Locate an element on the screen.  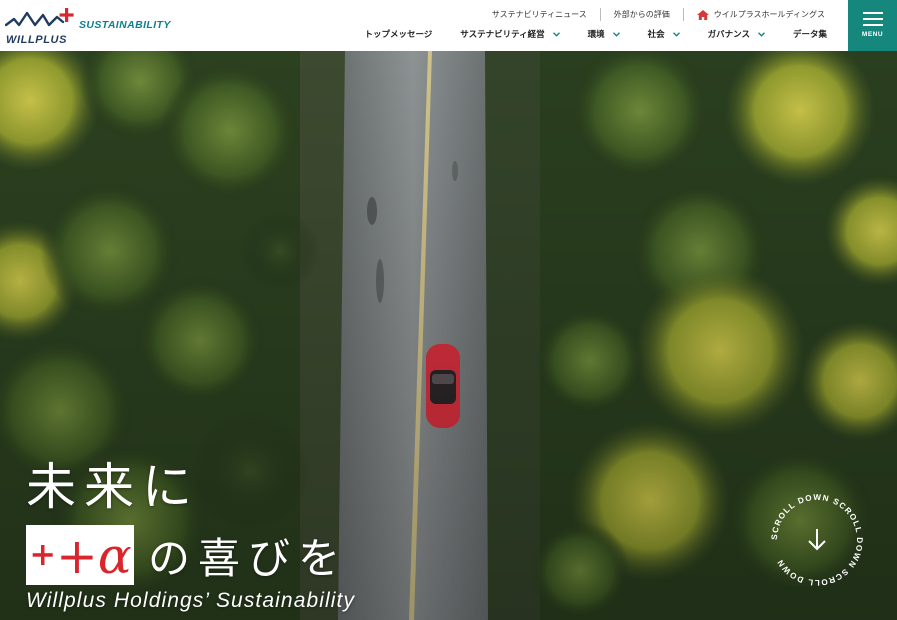
util-link-news: サステナビリティニュース is located at coordinates (539, 14).